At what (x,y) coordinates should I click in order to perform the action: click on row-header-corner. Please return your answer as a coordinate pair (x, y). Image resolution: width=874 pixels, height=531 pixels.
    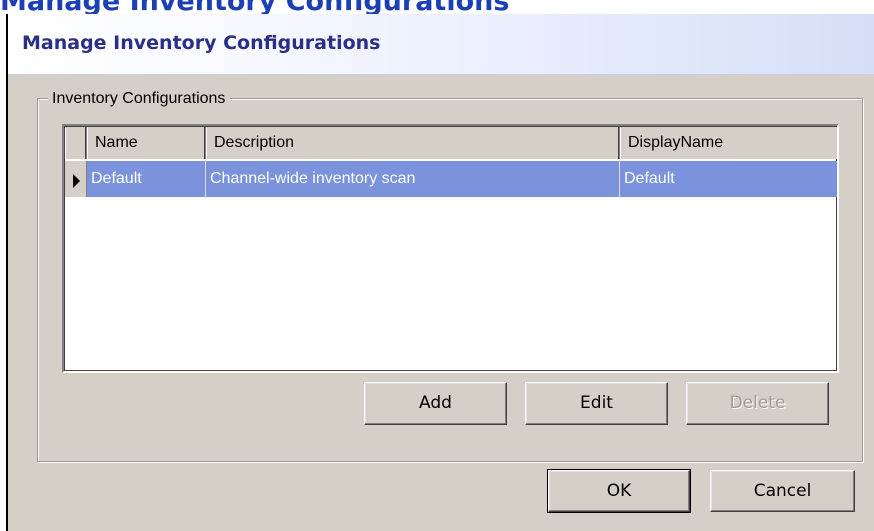
    Looking at the image, I should click on (76, 143).